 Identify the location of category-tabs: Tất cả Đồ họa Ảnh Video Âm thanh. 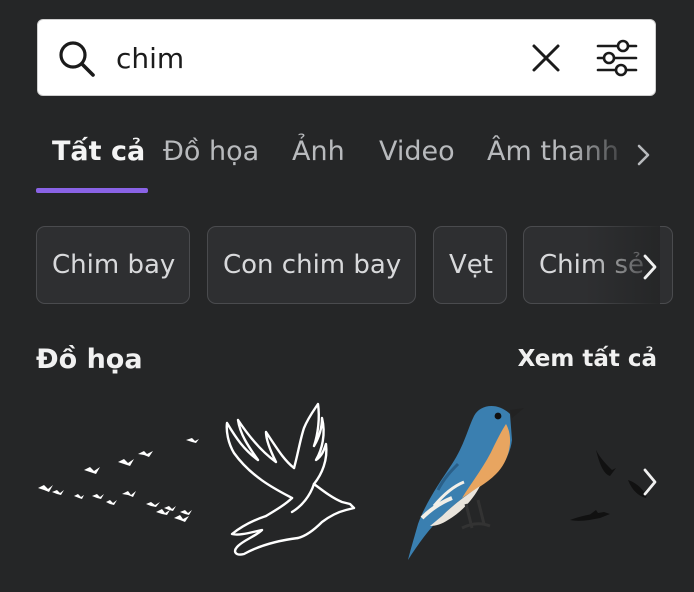
(347, 160).